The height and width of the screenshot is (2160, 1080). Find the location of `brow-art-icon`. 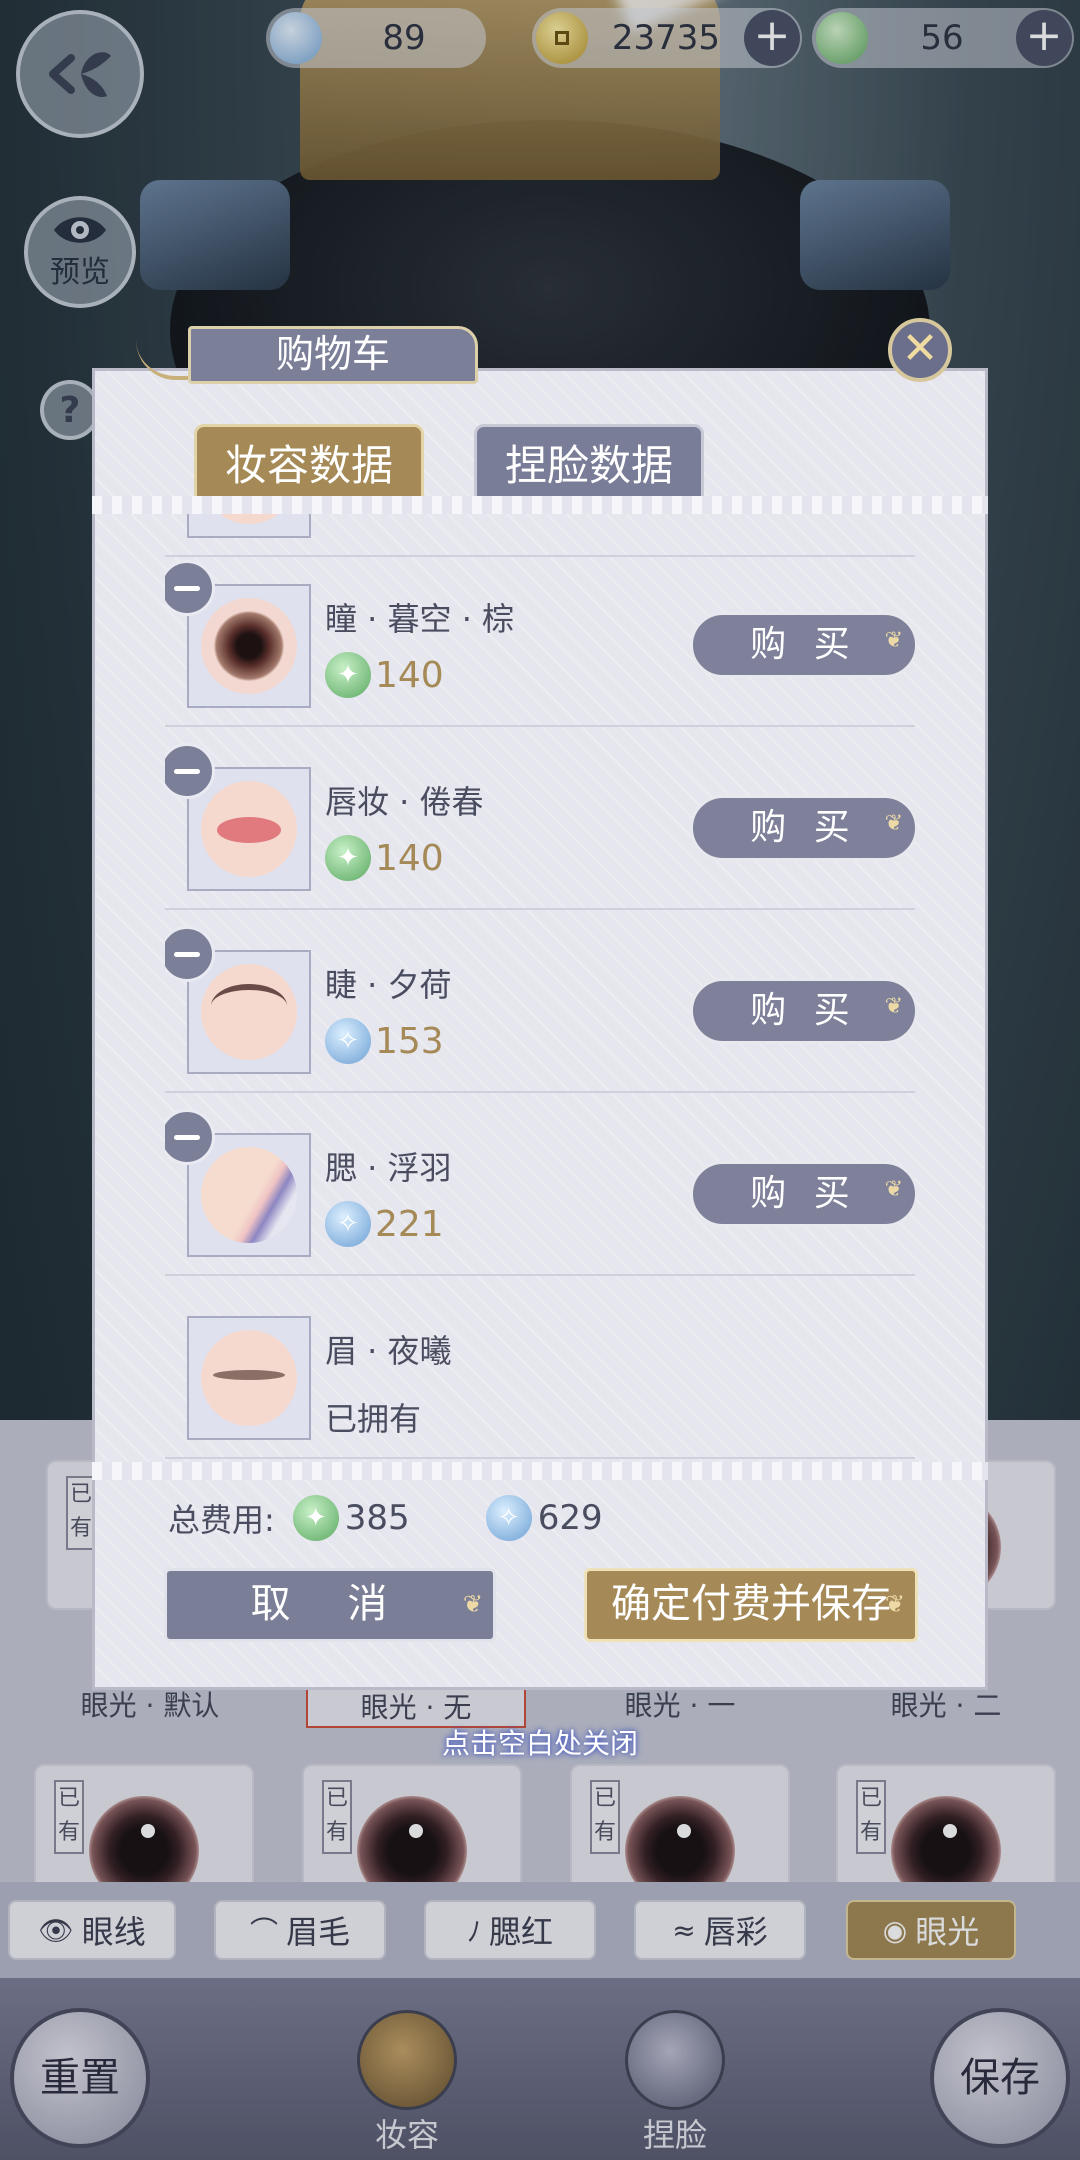

brow-art-icon is located at coordinates (249, 1378).